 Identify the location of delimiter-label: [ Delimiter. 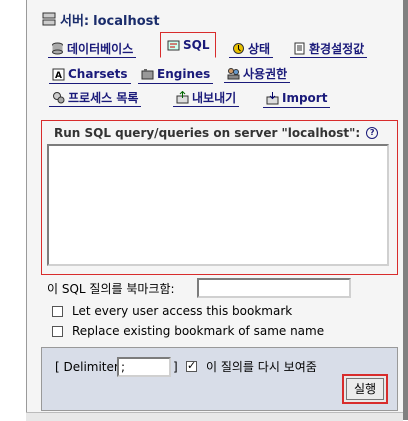
(87, 367).